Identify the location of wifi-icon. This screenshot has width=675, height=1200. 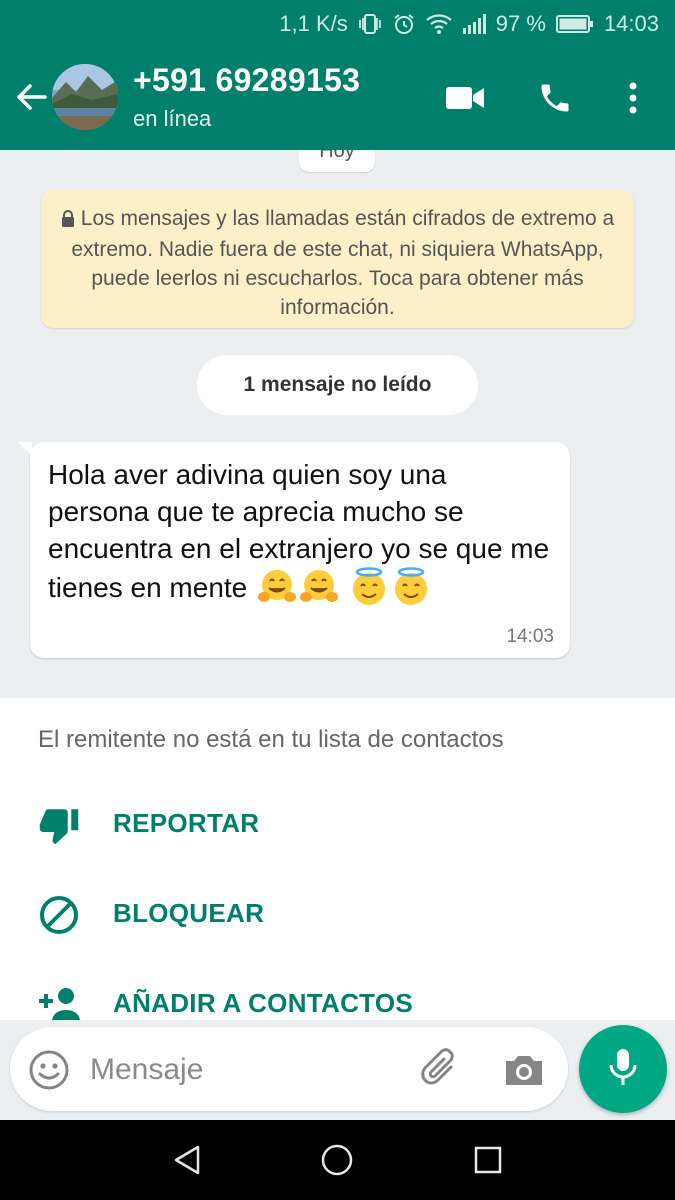
(439, 24).